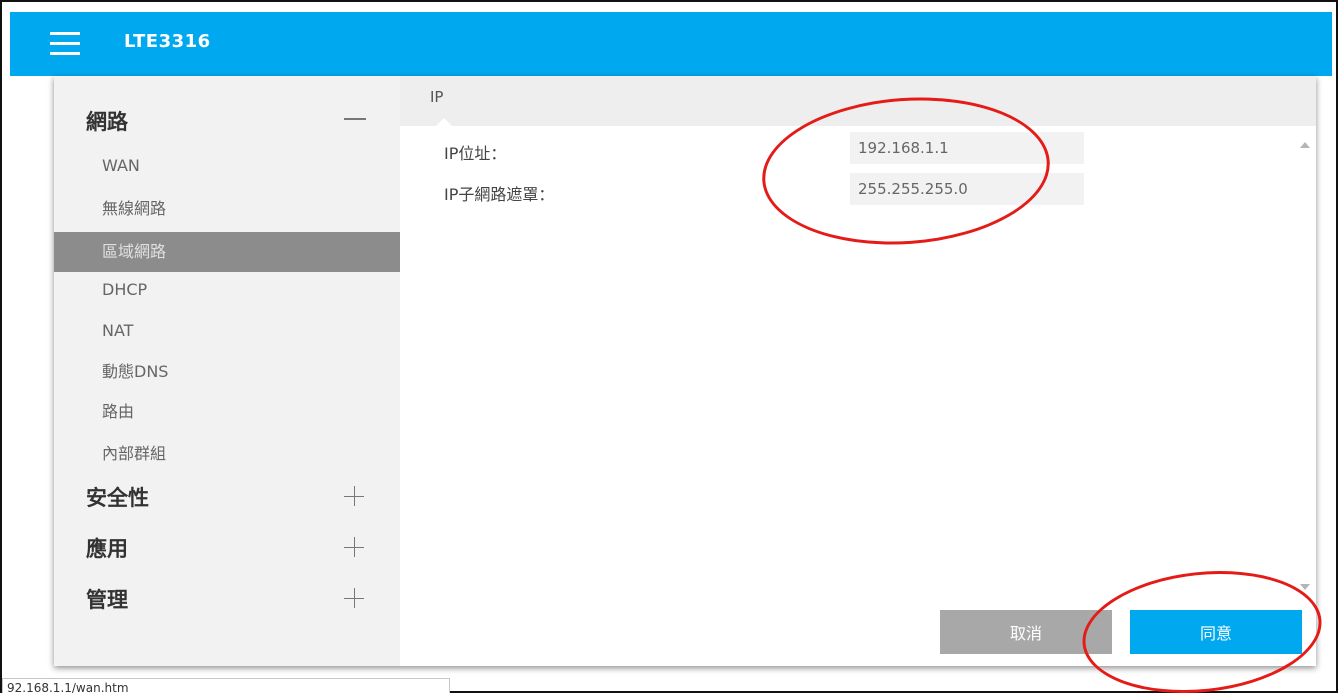 This screenshot has height=693, width=1338. I want to click on sidebar-item-internal-group: 內部群組, so click(227, 454).